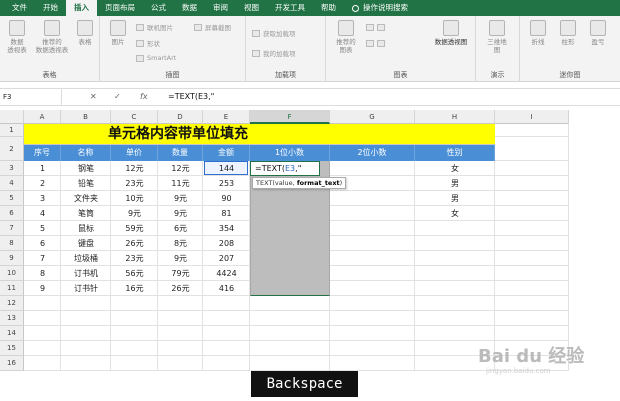 The image size is (620, 401). Describe the element at coordinates (42, 213) in the screenshot. I see `data-cell-no: 4` at that location.